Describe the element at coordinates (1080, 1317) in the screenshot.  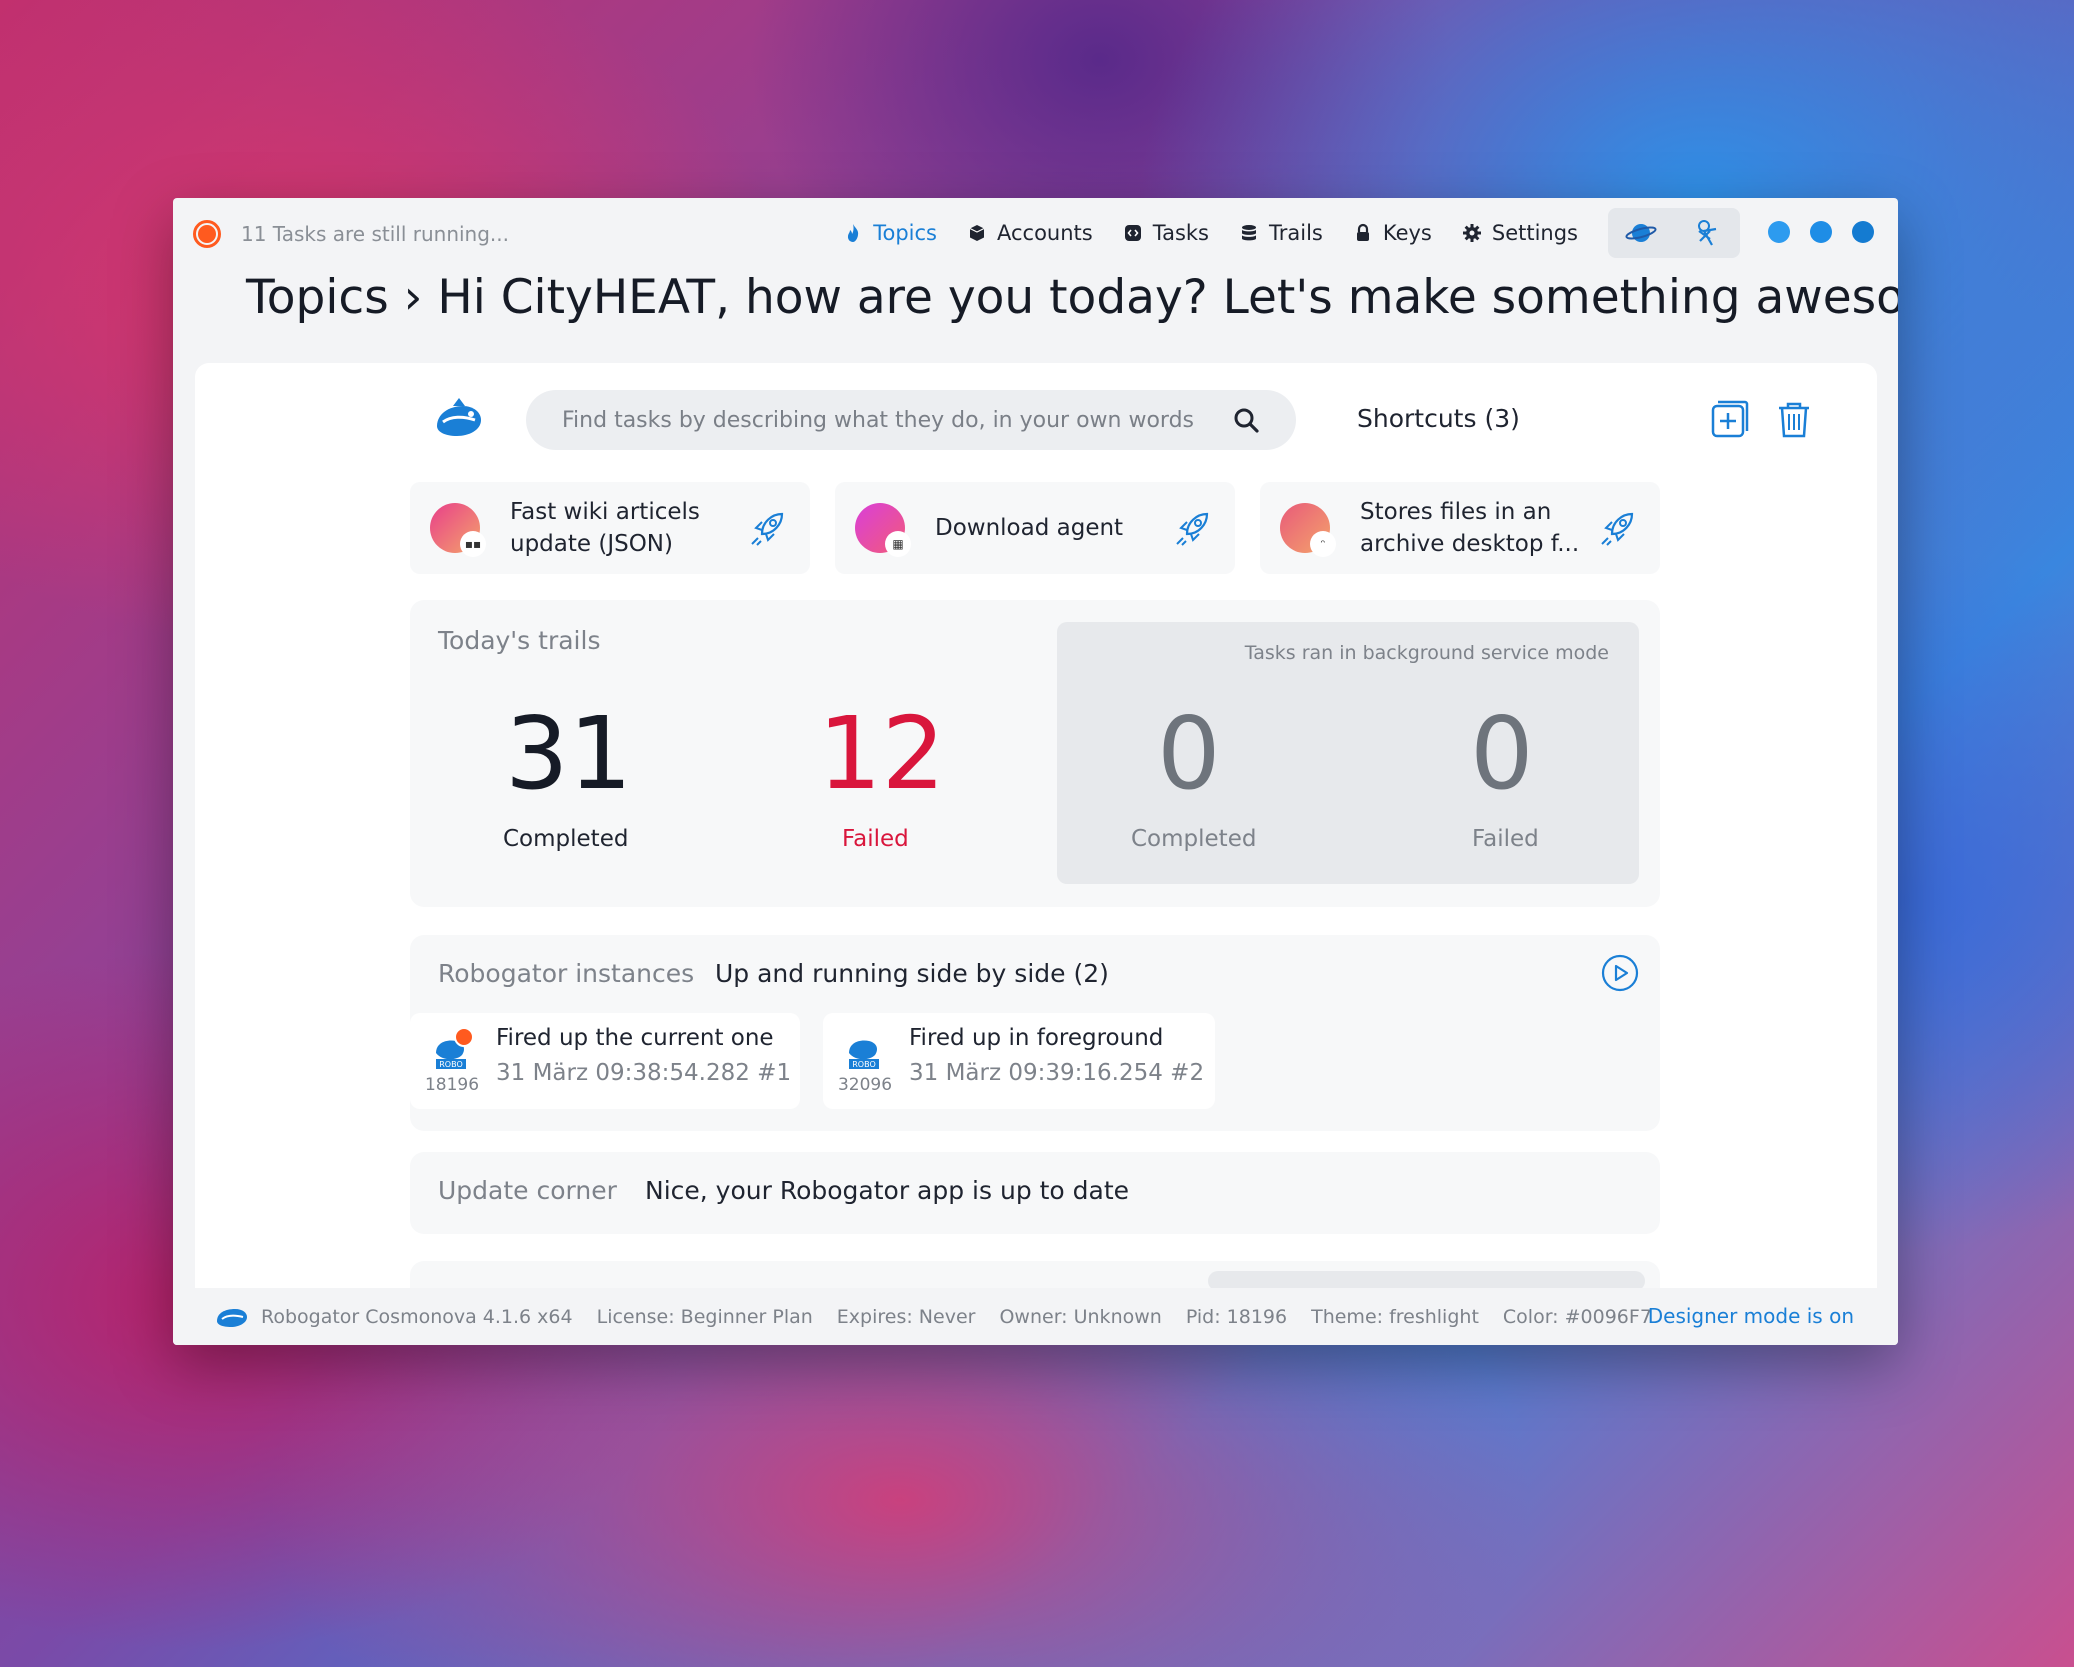
I see `footer-owner: Owner: Unknown` at that location.